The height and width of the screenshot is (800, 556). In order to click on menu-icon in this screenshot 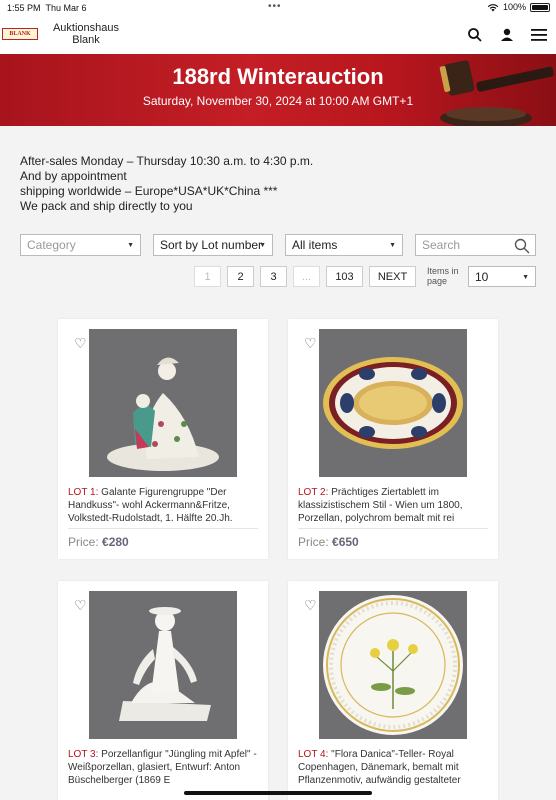, I will do `click(539, 35)`.